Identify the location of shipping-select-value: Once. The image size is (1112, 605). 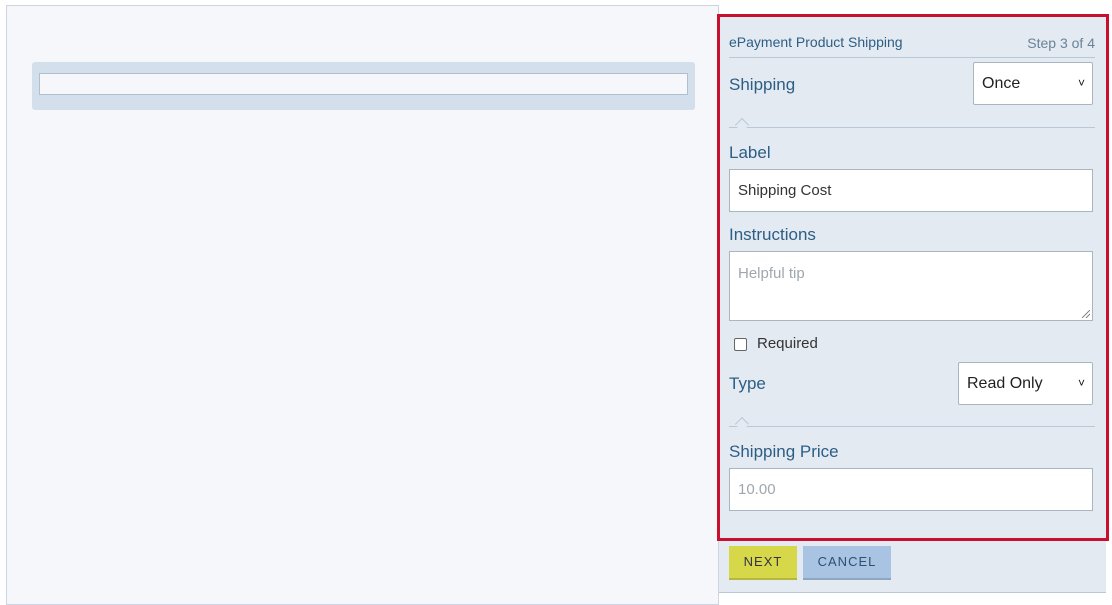
(1001, 83).